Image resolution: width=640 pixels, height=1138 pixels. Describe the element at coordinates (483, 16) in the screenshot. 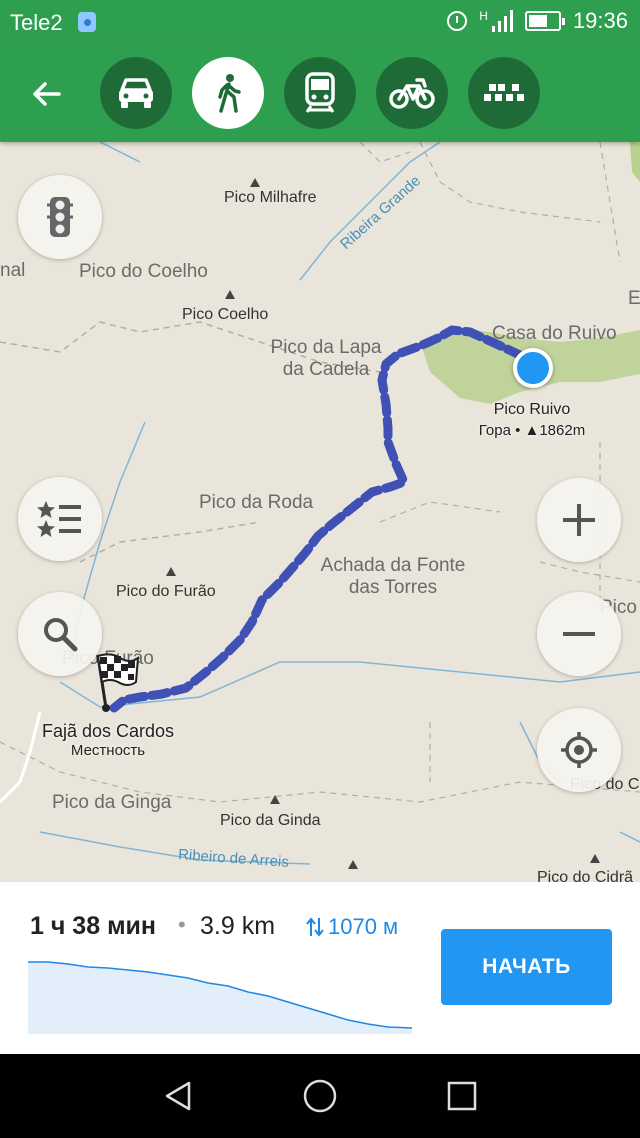

I see `network-type: H` at that location.